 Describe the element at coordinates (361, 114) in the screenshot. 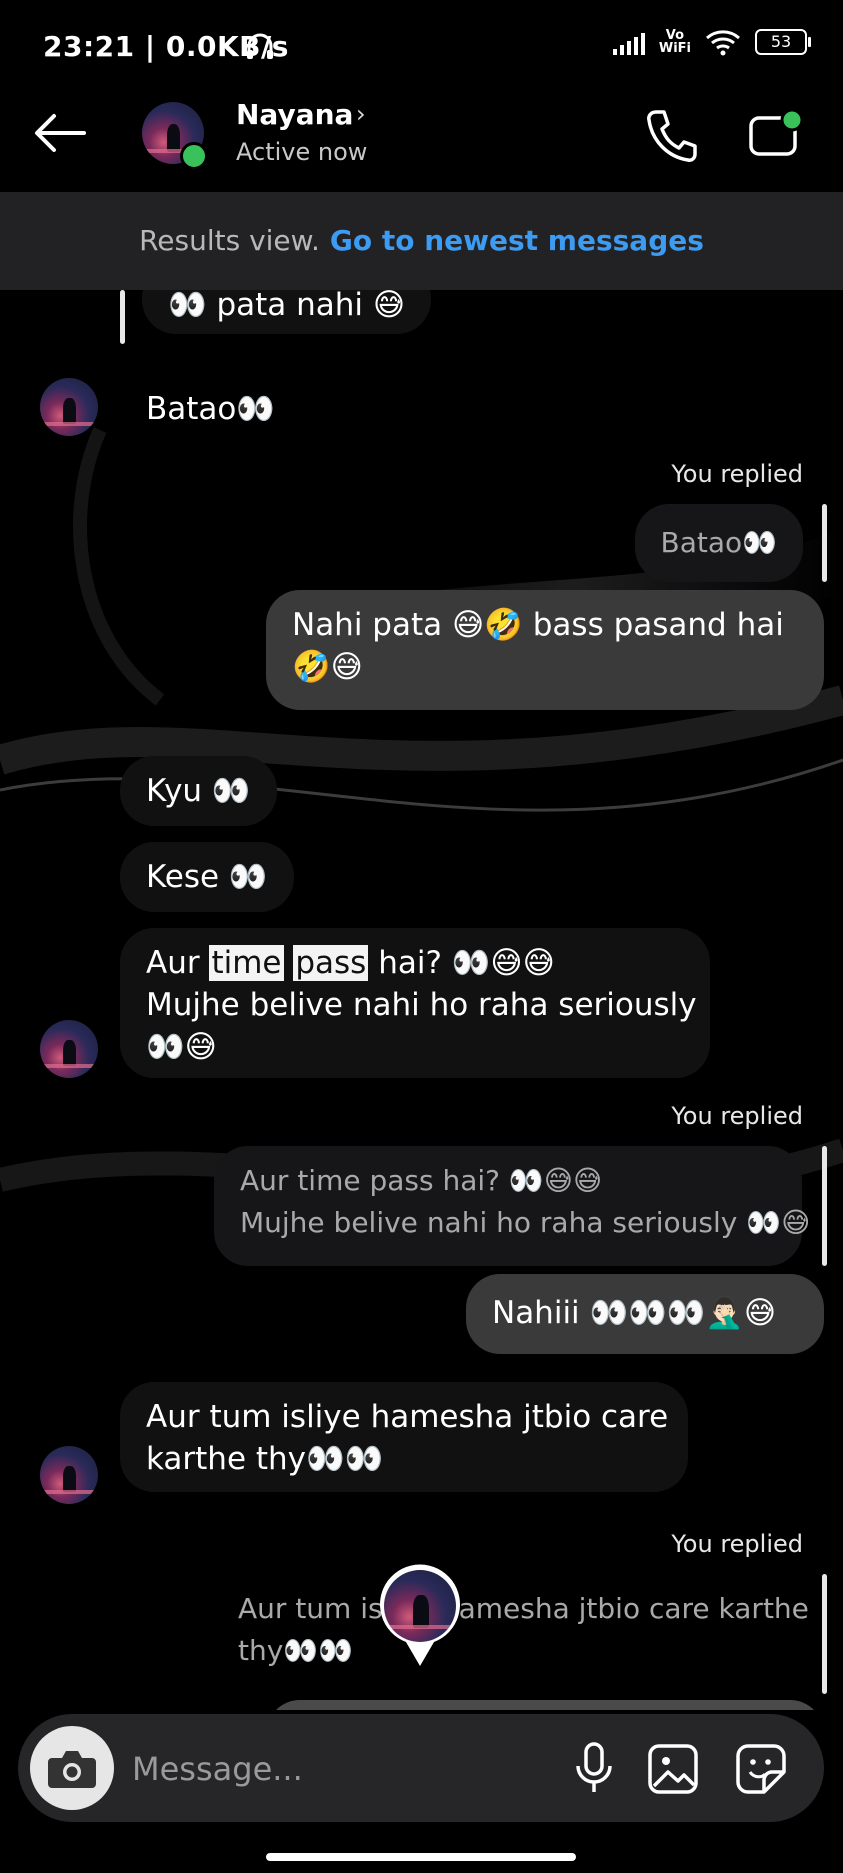

I see `chevron-right-icon: ›` at that location.